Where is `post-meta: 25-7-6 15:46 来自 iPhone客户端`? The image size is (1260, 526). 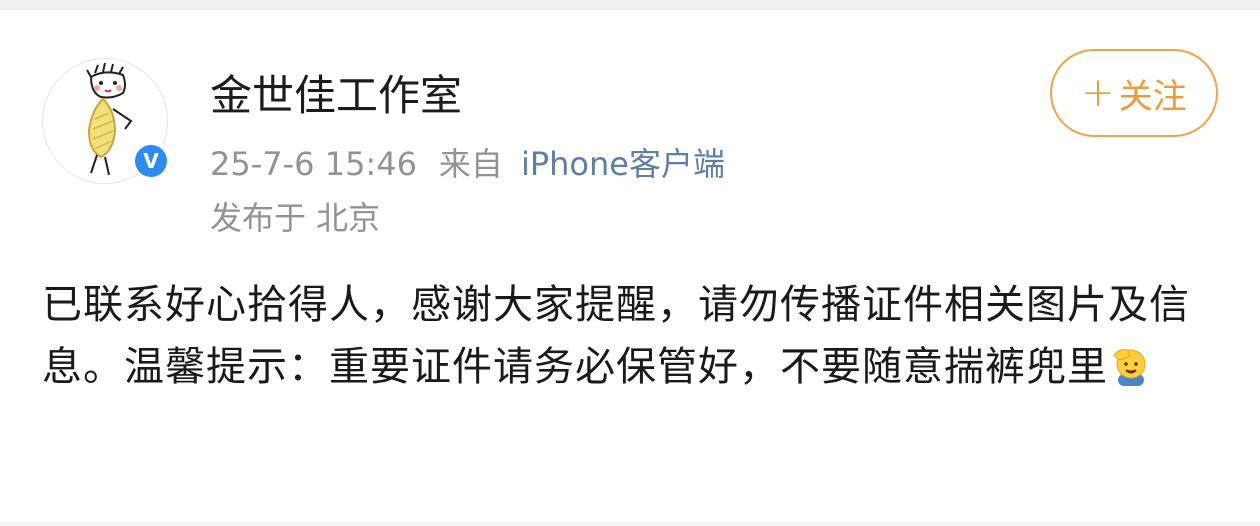 post-meta: 25-7-6 15:46 来自 iPhone客户端 is located at coordinates (467, 162).